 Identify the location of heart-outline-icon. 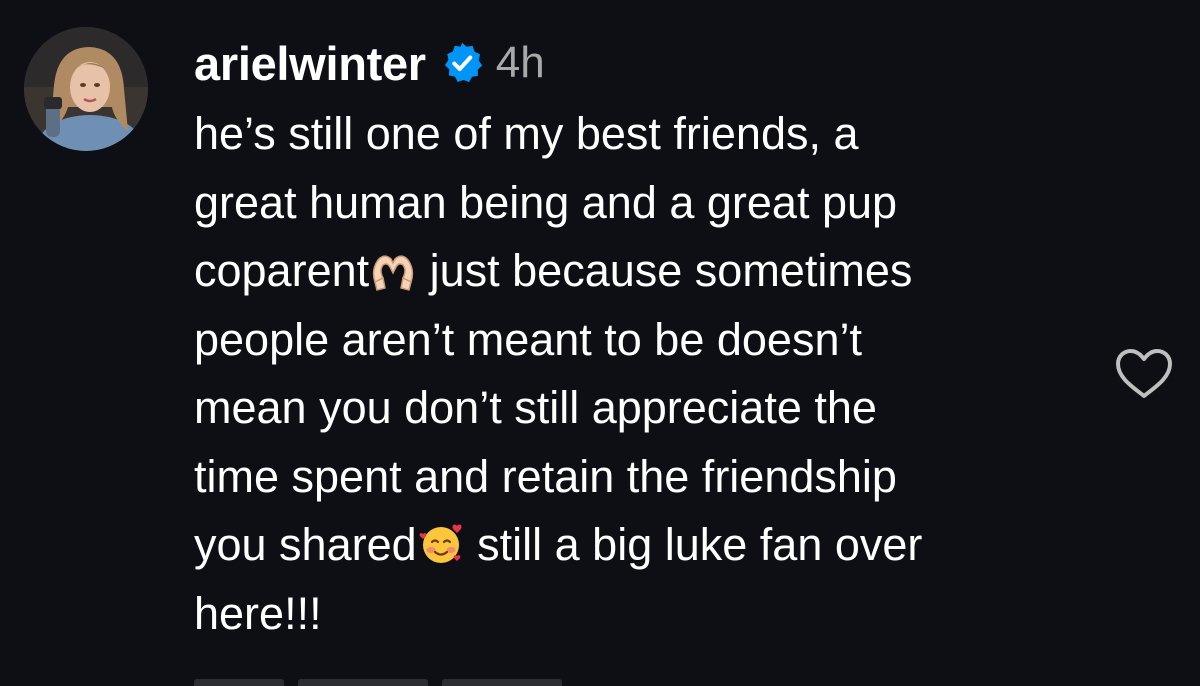
(1144, 374).